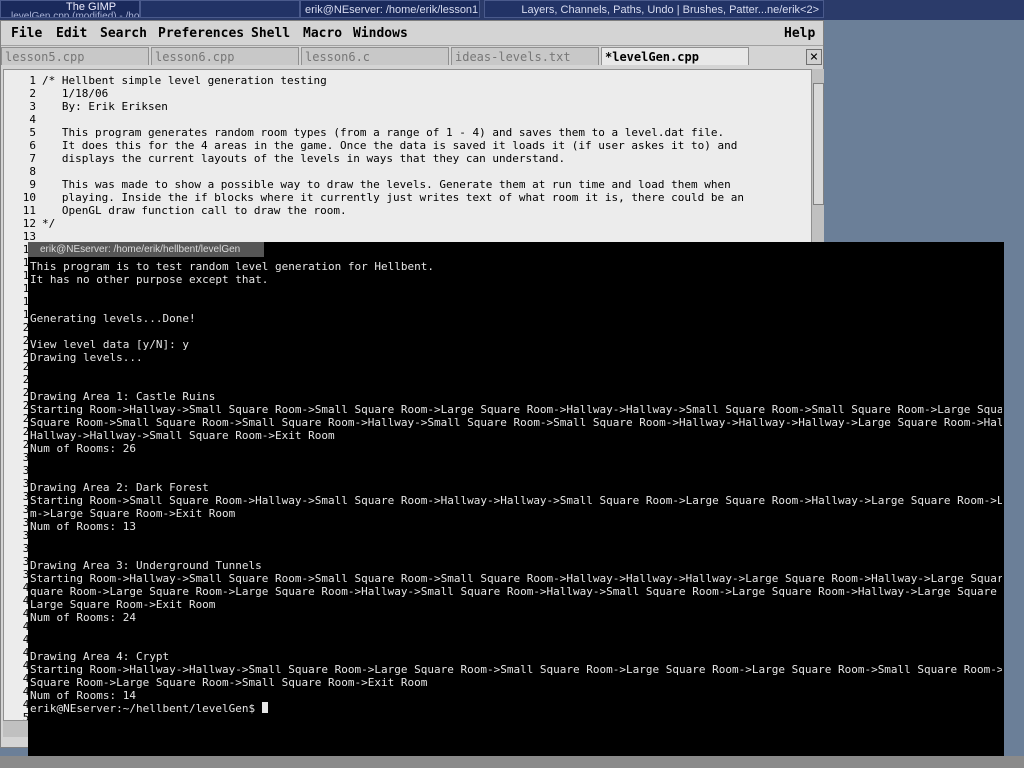 This screenshot has width=1024, height=768. I want to click on terminal-line: Large Square Room->Exit Room, so click(123, 604).